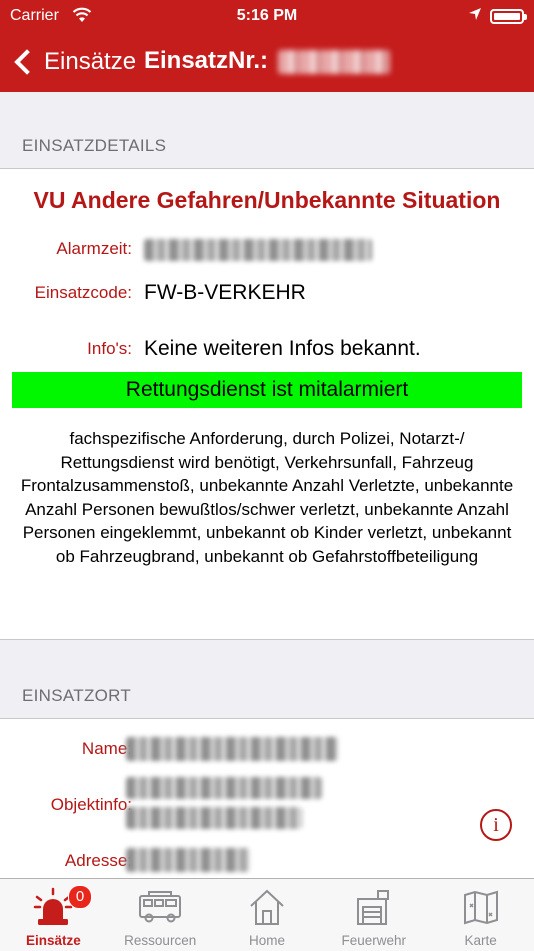 The width and height of the screenshot is (534, 951). I want to click on tab-label: Home, so click(266, 940).